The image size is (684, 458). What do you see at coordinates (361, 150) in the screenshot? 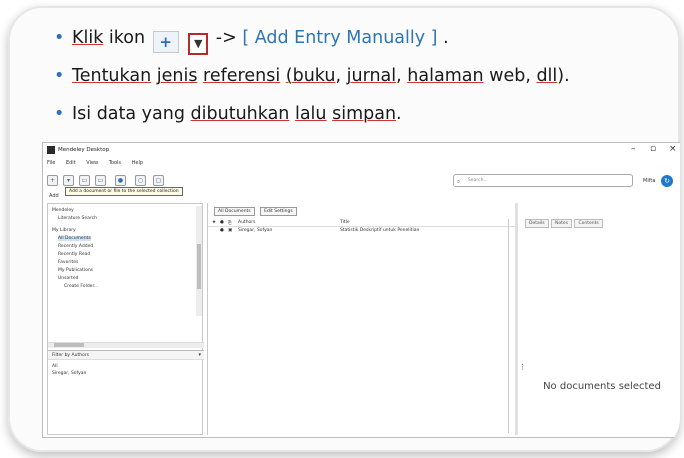
I see `title-bar: Mendeley Desktop – ▫ ×` at bounding box center [361, 150].